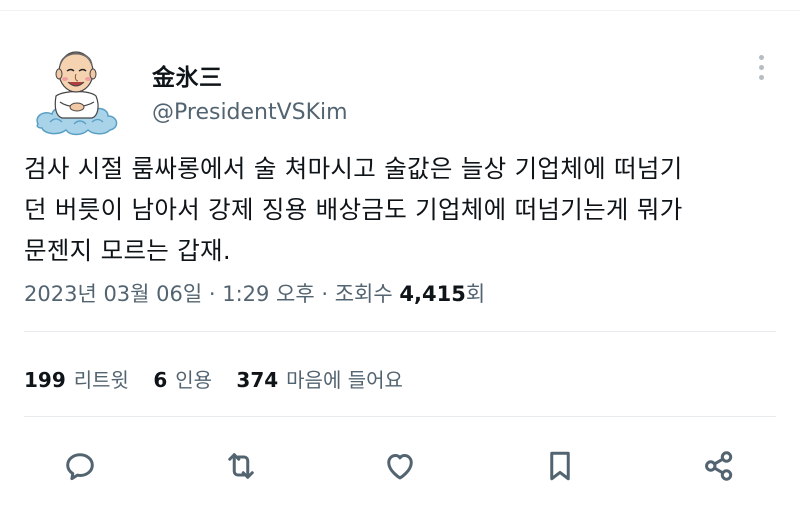 The width and height of the screenshot is (800, 515). I want to click on retweets-count: 199, so click(45, 380).